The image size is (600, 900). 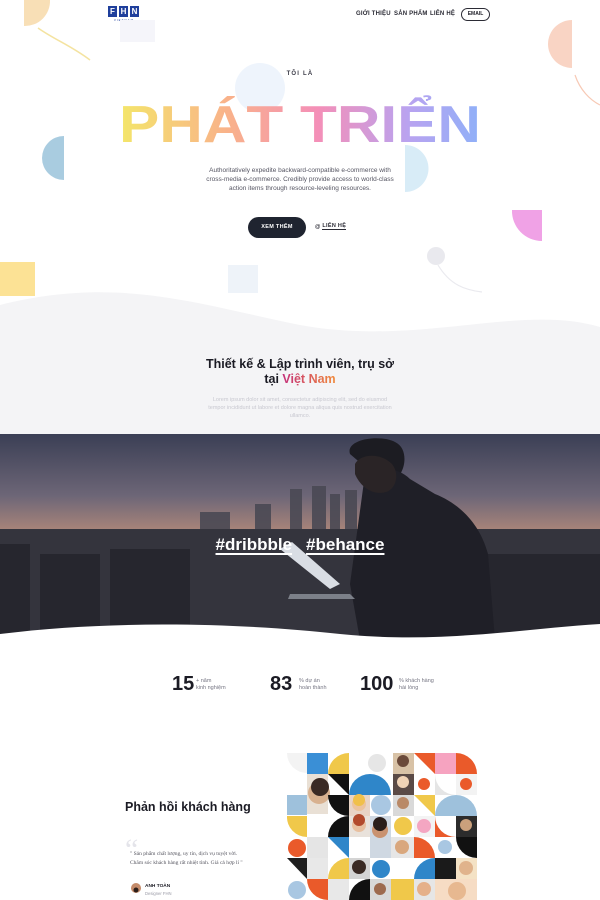 I want to click on hero-title: PHÁT TRIỂN, so click(x=300, y=124).